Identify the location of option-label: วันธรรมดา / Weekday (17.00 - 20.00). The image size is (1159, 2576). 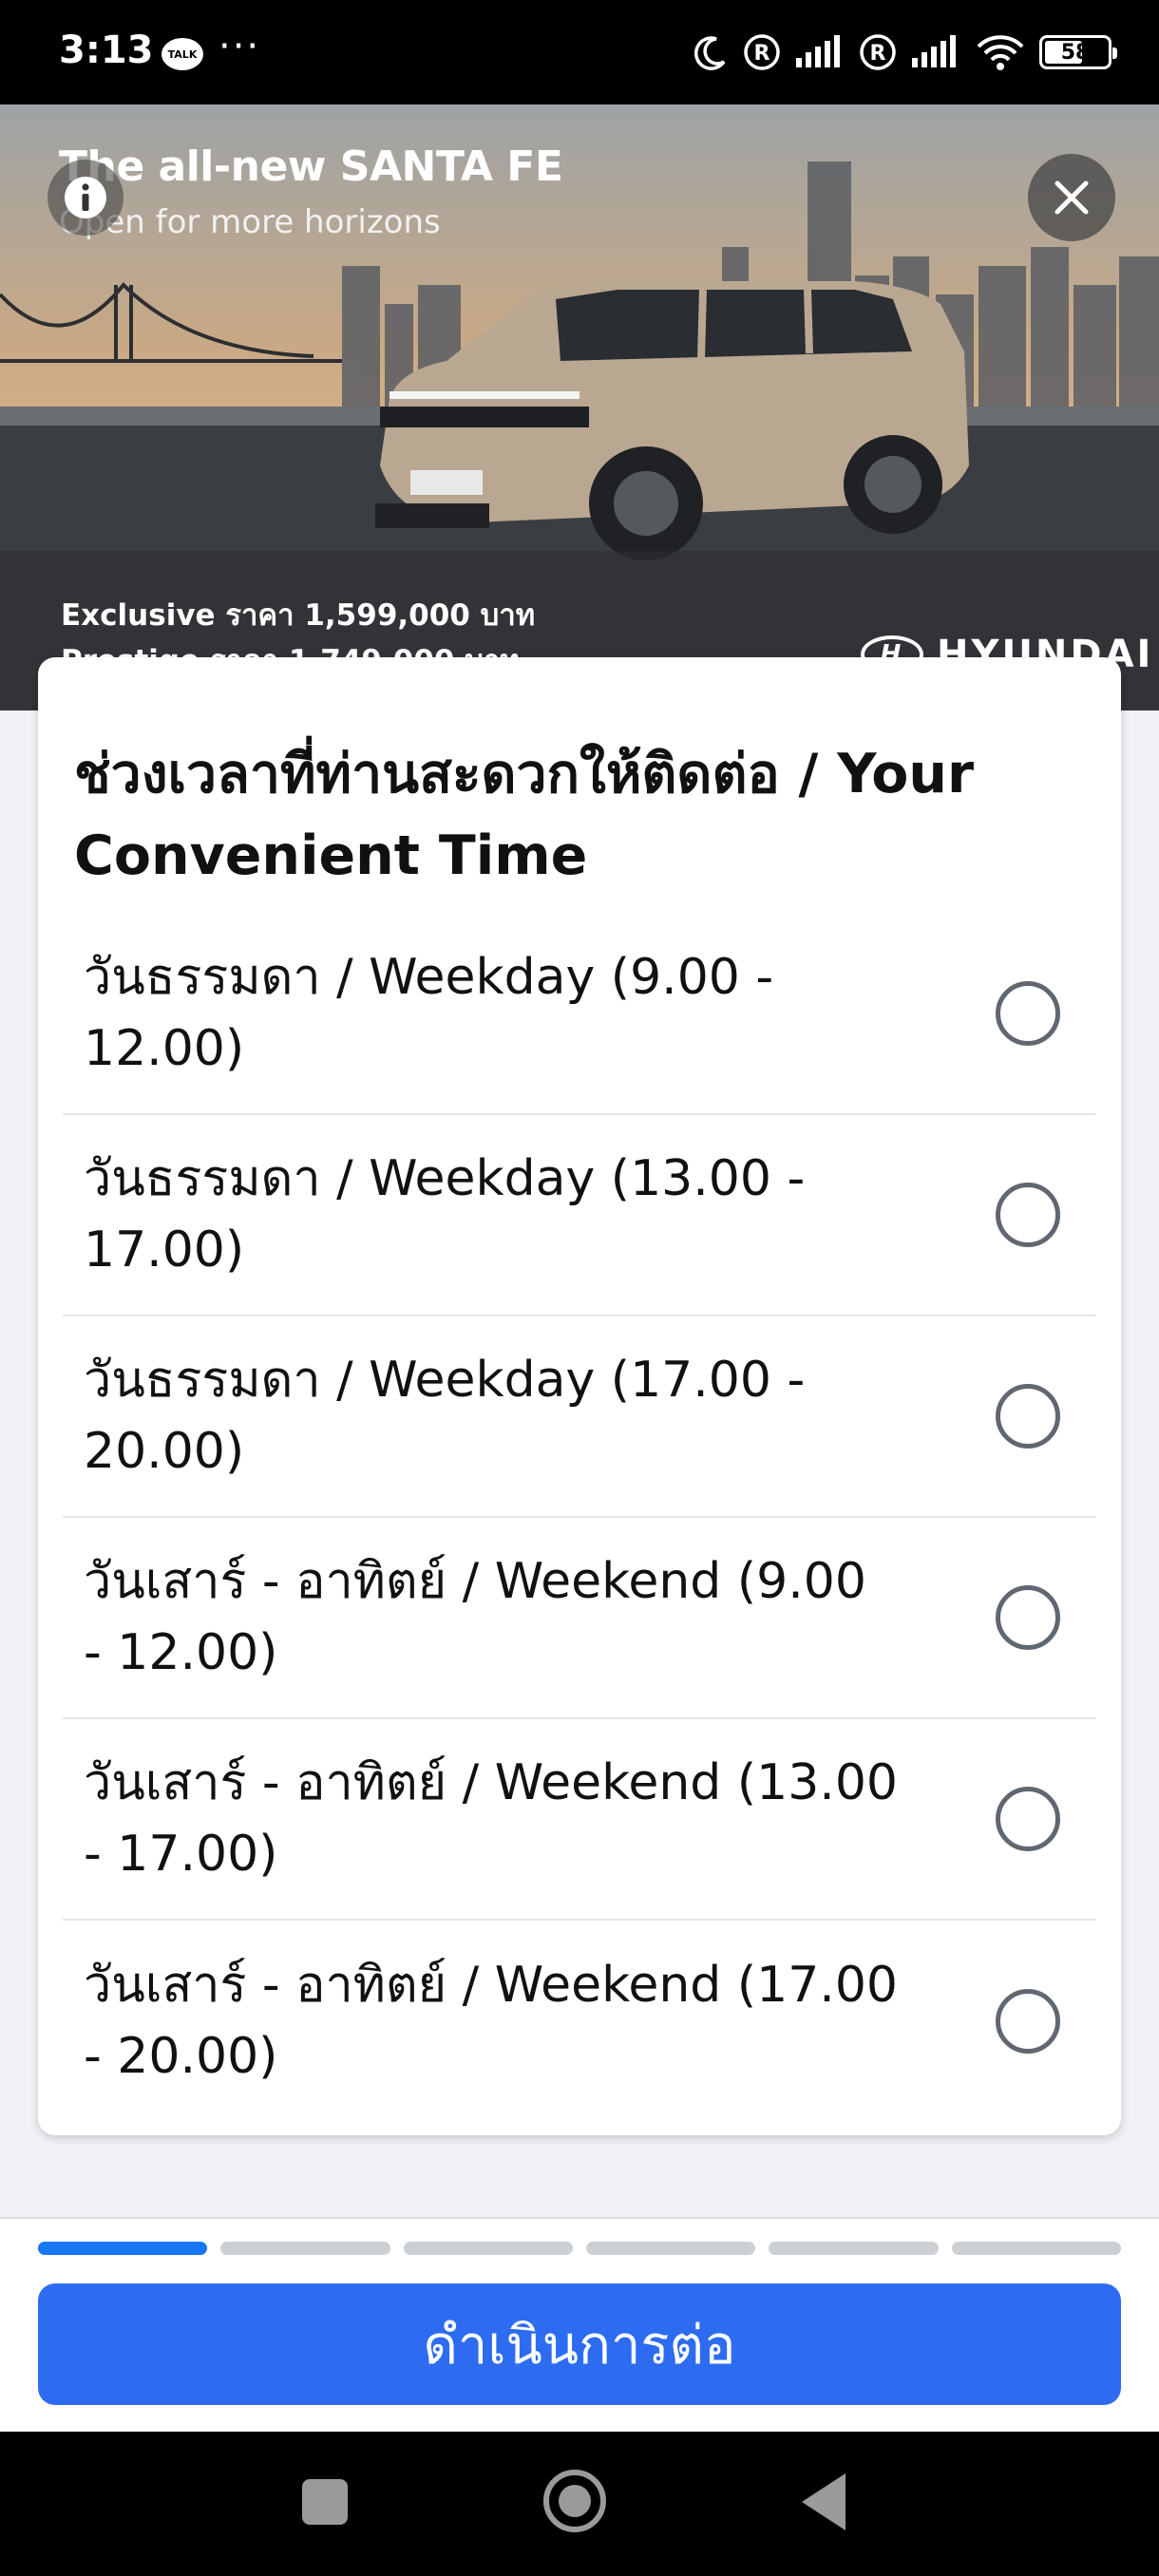
(445, 1416).